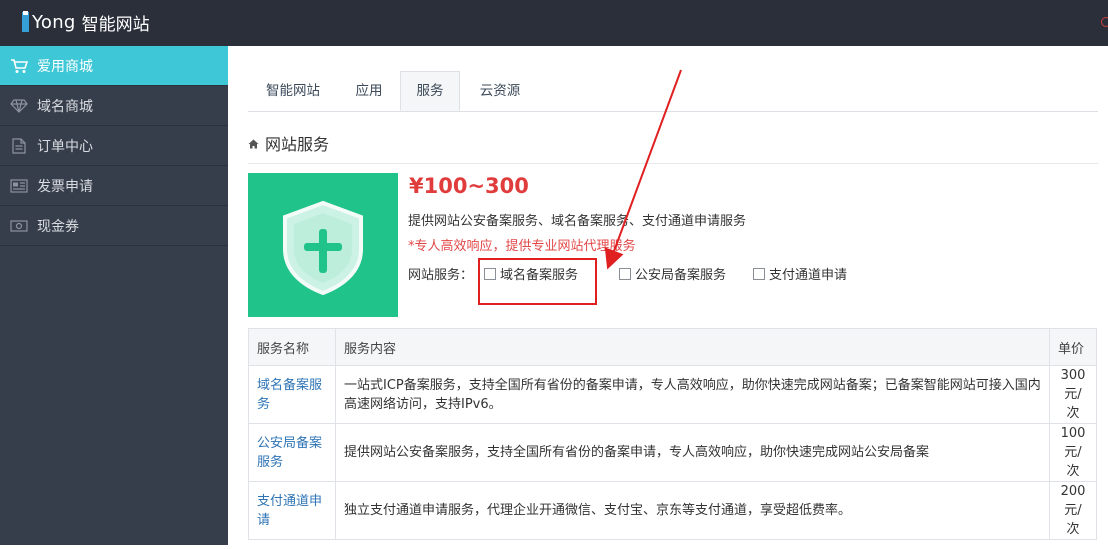  What do you see at coordinates (54, 22) in the screenshot?
I see `app-brand: Yong` at bounding box center [54, 22].